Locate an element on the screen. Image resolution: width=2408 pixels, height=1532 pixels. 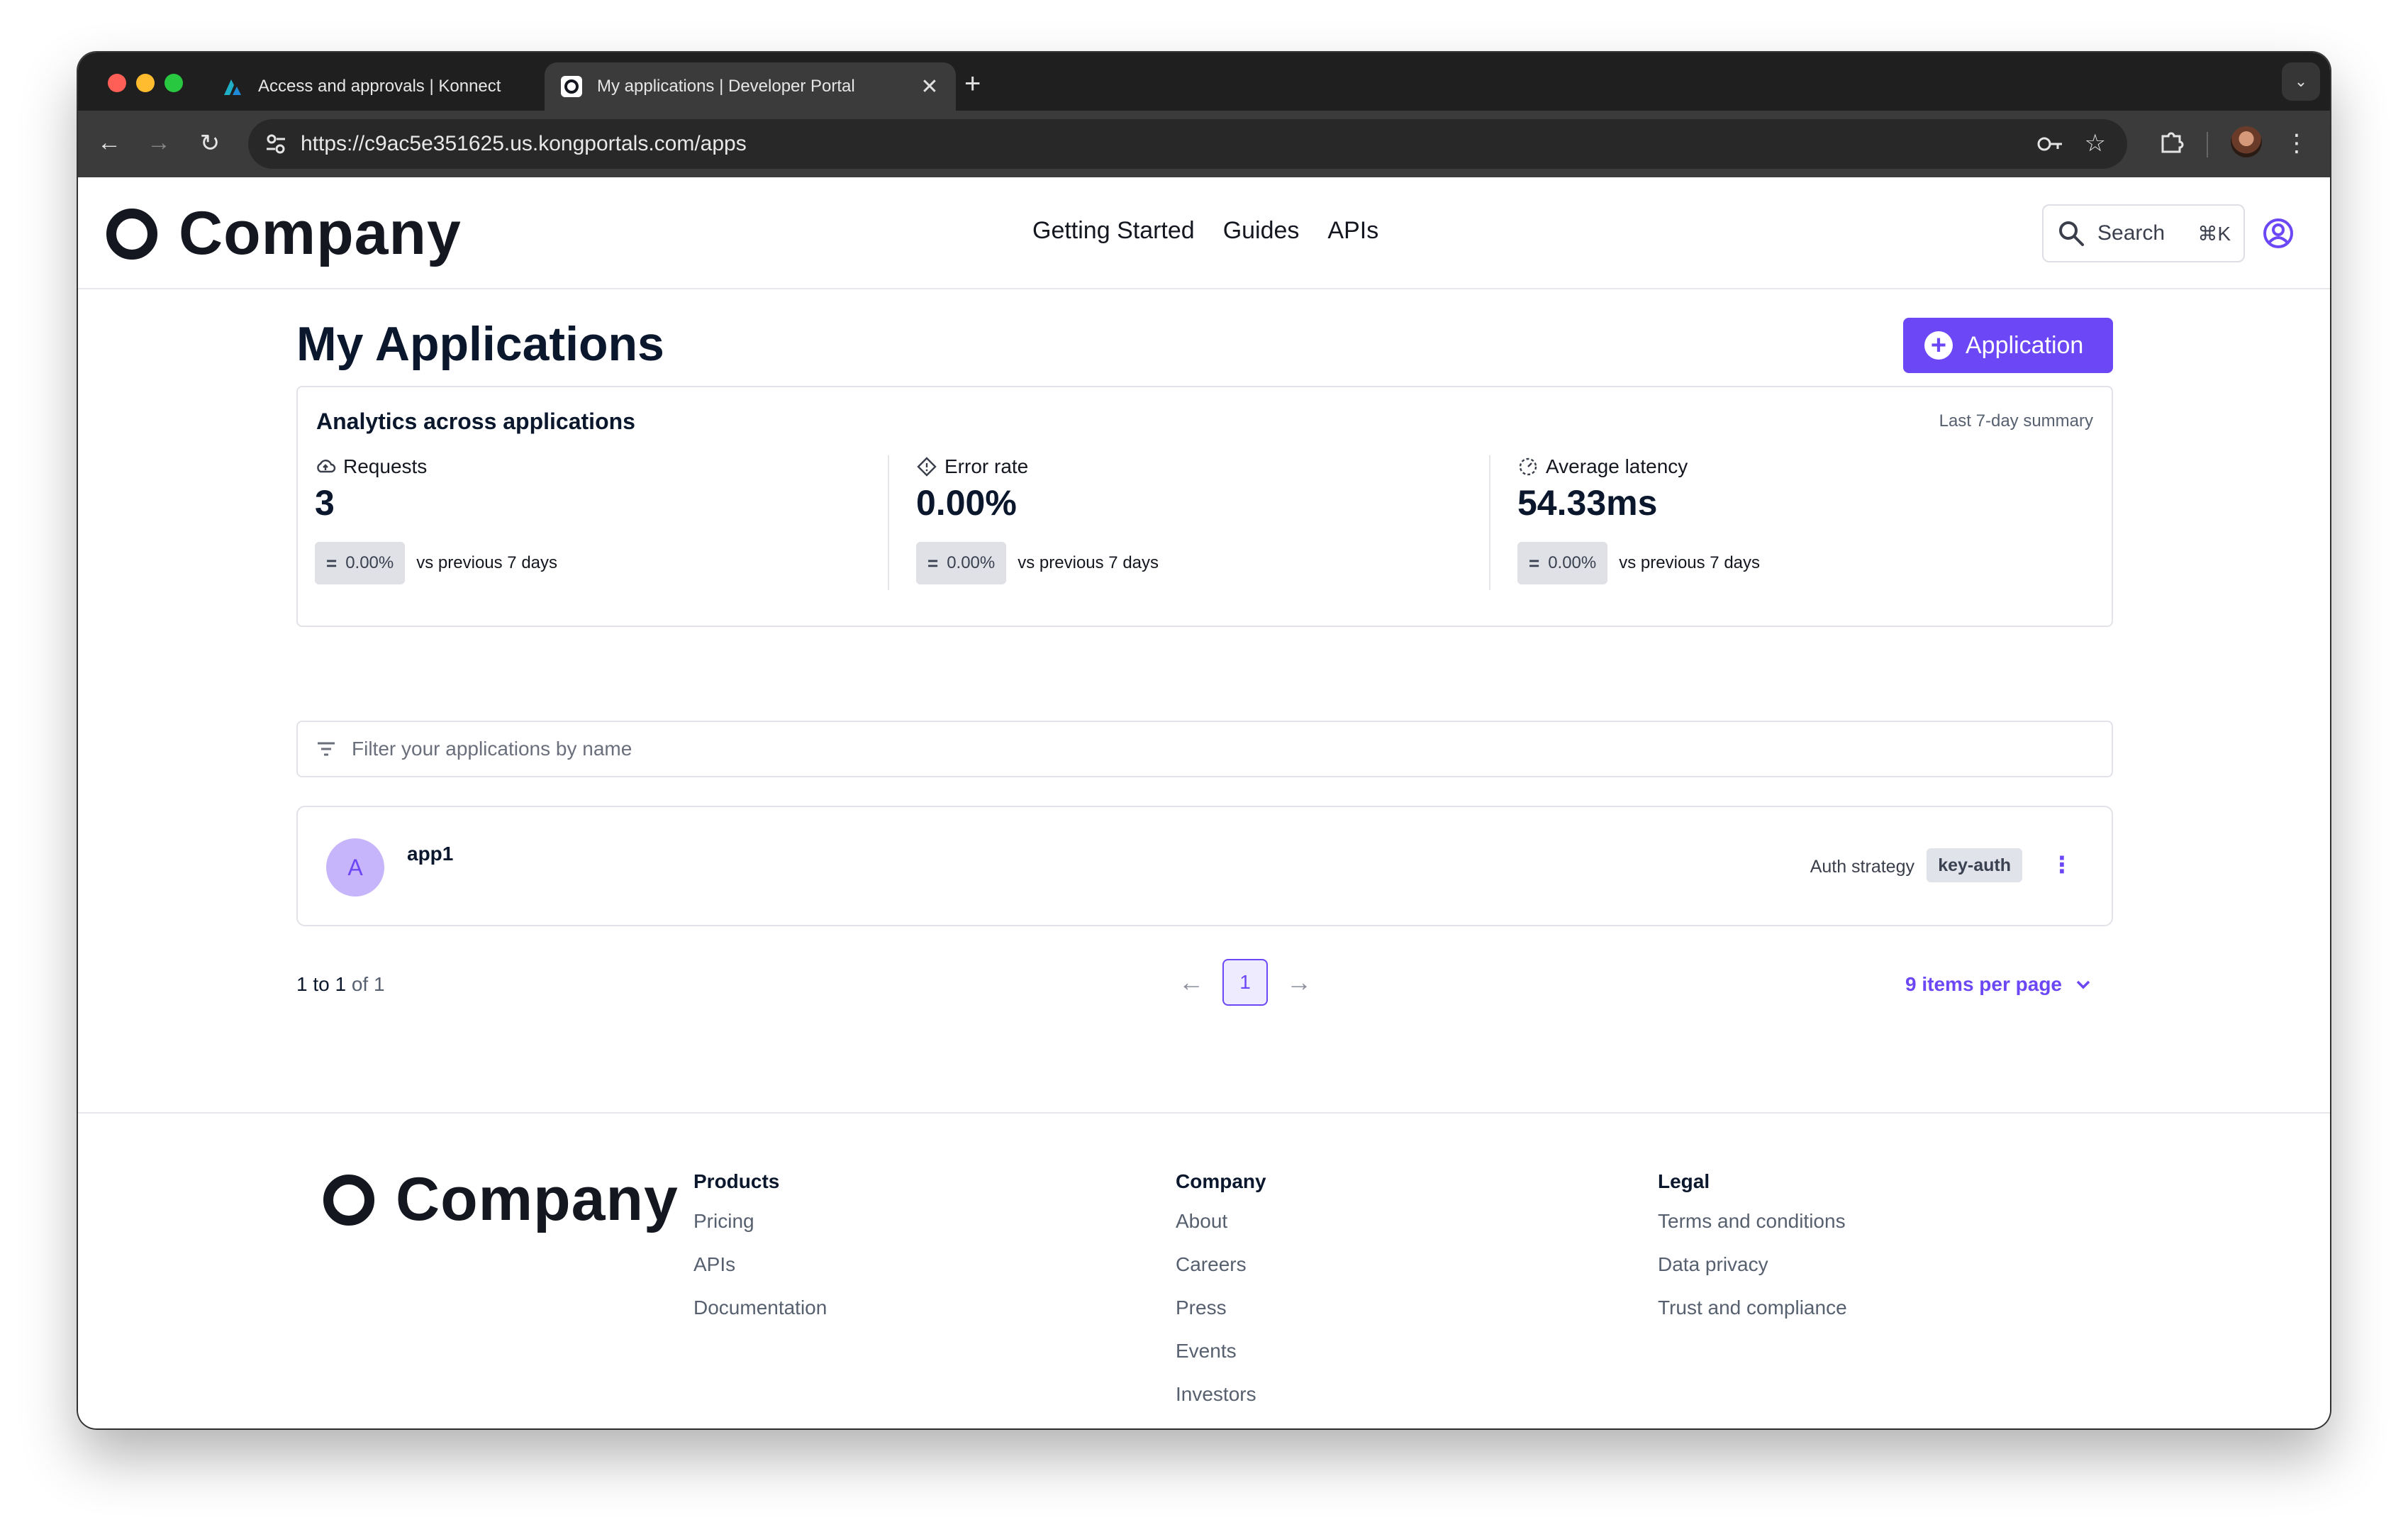
close-tab-icon: ✕ is located at coordinates (929, 86).